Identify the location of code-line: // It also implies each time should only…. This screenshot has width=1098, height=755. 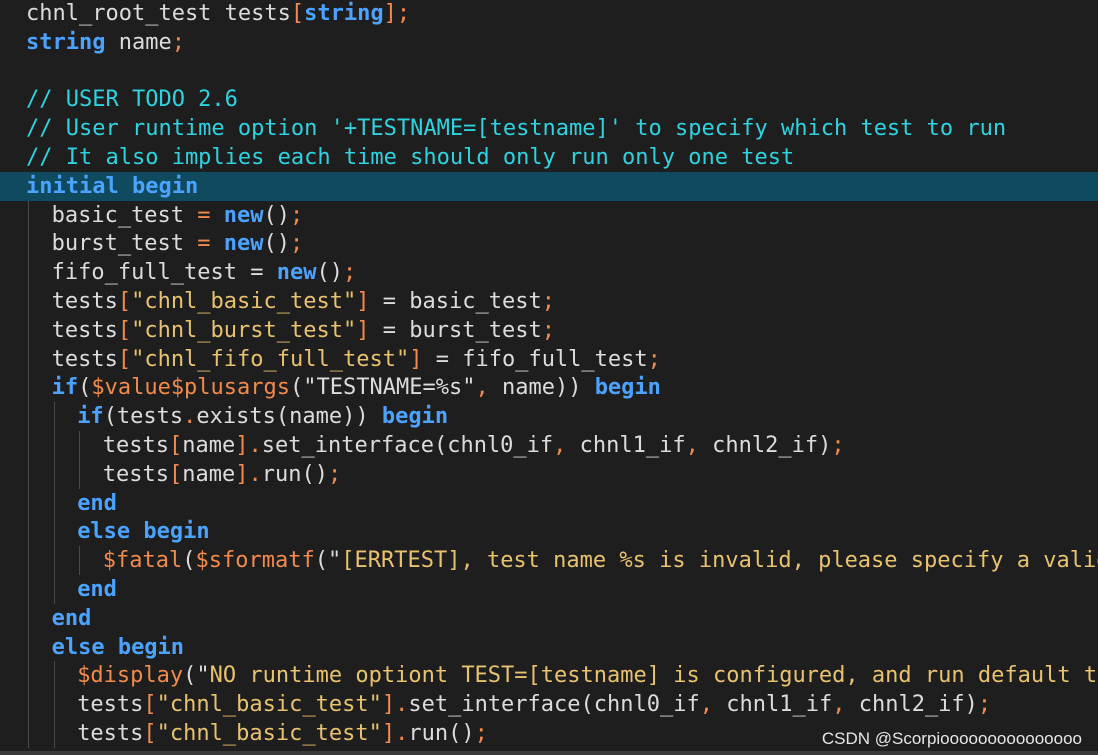
(549, 157).